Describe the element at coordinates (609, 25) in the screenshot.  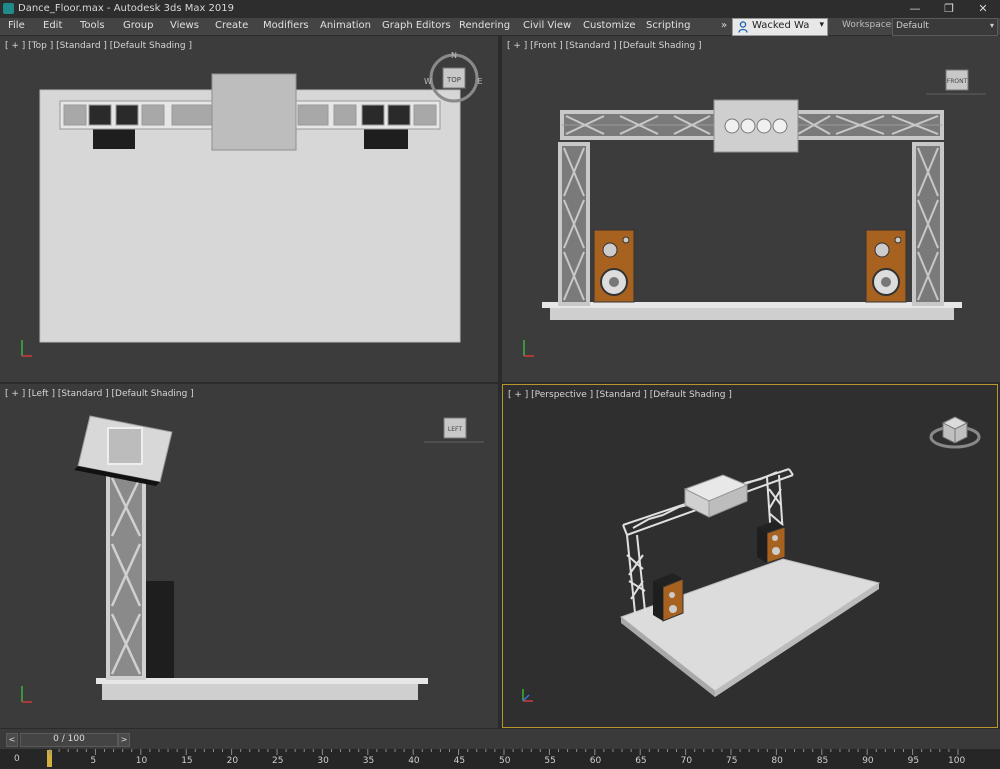
I see `menu-customize: Customize` at that location.